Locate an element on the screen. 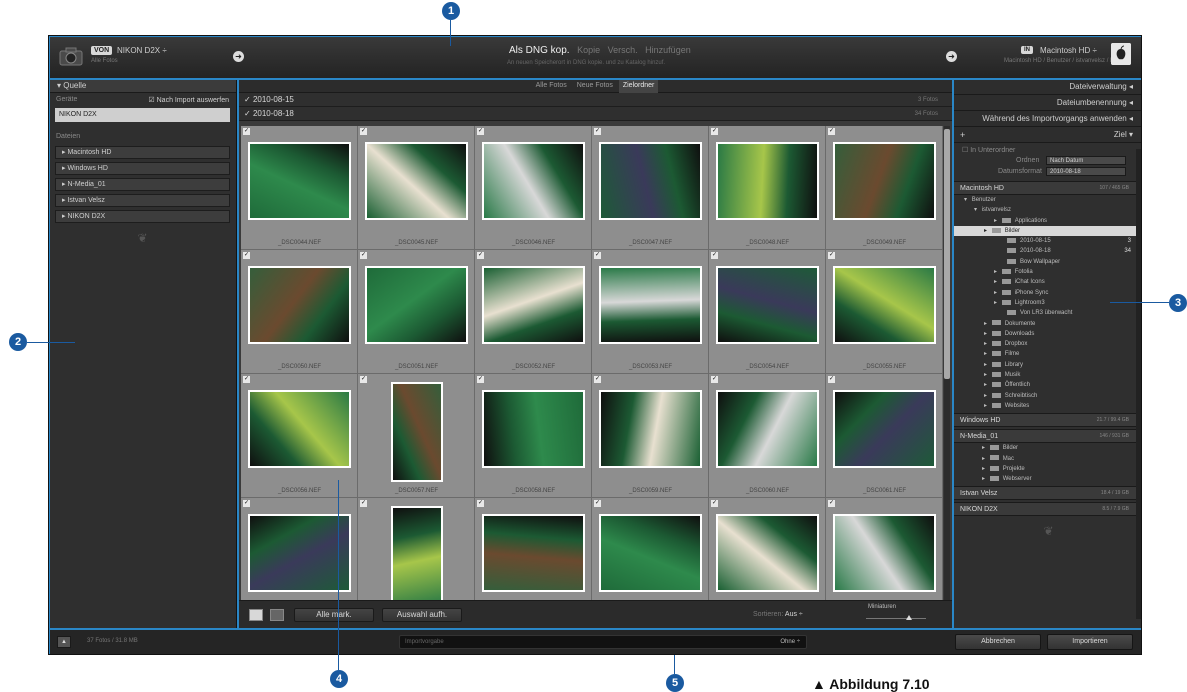 The width and height of the screenshot is (1187, 692). volume-macintosh: Macintosh HD 107 / 465 GB is located at coordinates (1047, 188).